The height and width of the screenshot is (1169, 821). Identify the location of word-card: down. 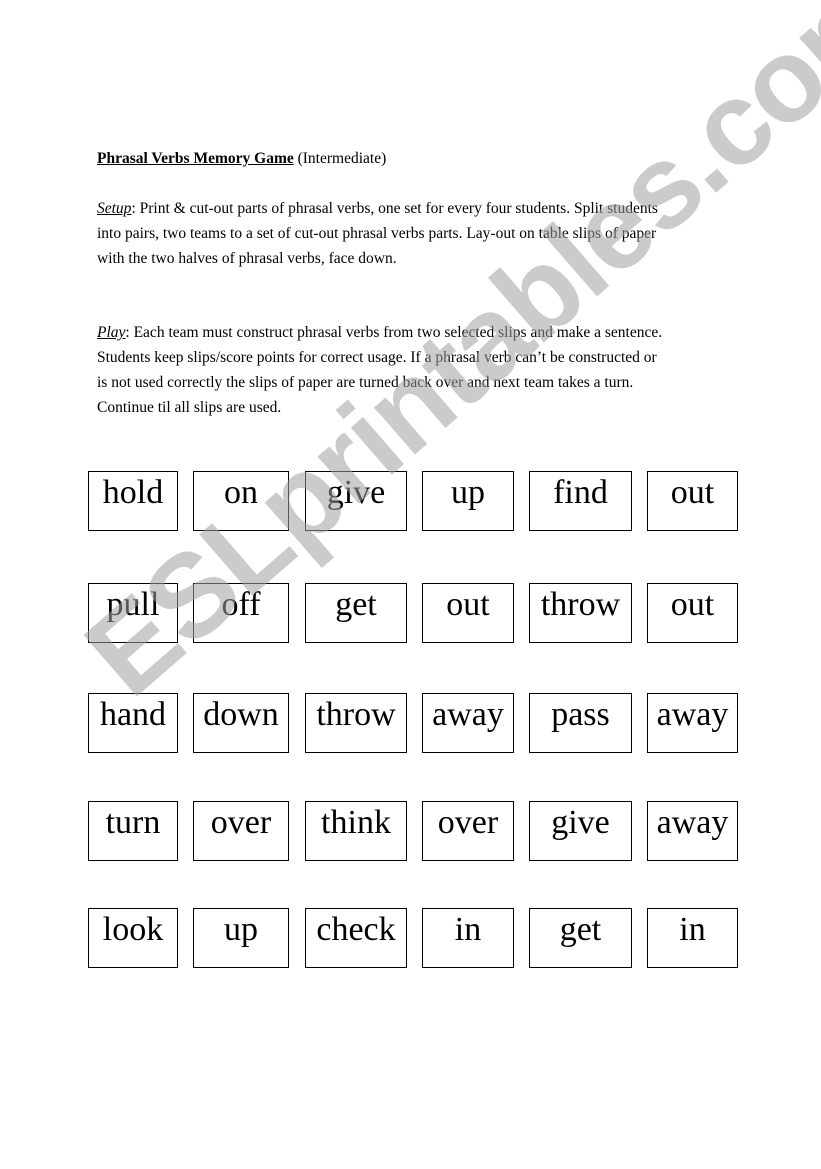
(241, 723).